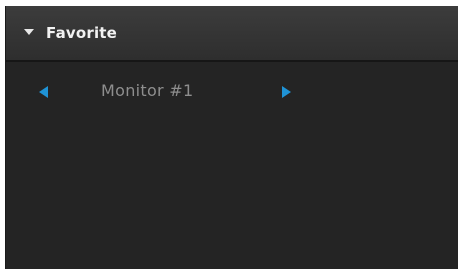 The image size is (458, 275). What do you see at coordinates (43, 92) in the screenshot?
I see `arrow-left-icon` at bounding box center [43, 92].